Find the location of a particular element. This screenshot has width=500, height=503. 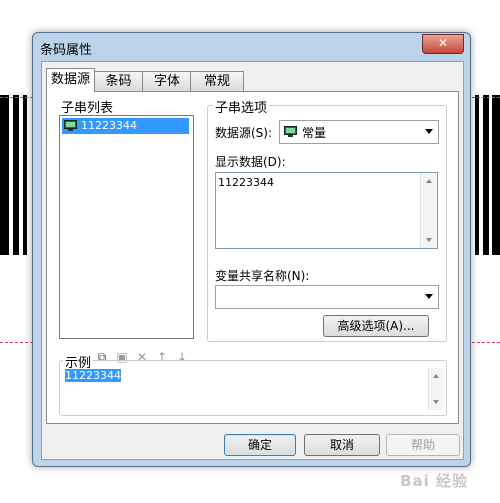

shared-var-select is located at coordinates (327, 297).